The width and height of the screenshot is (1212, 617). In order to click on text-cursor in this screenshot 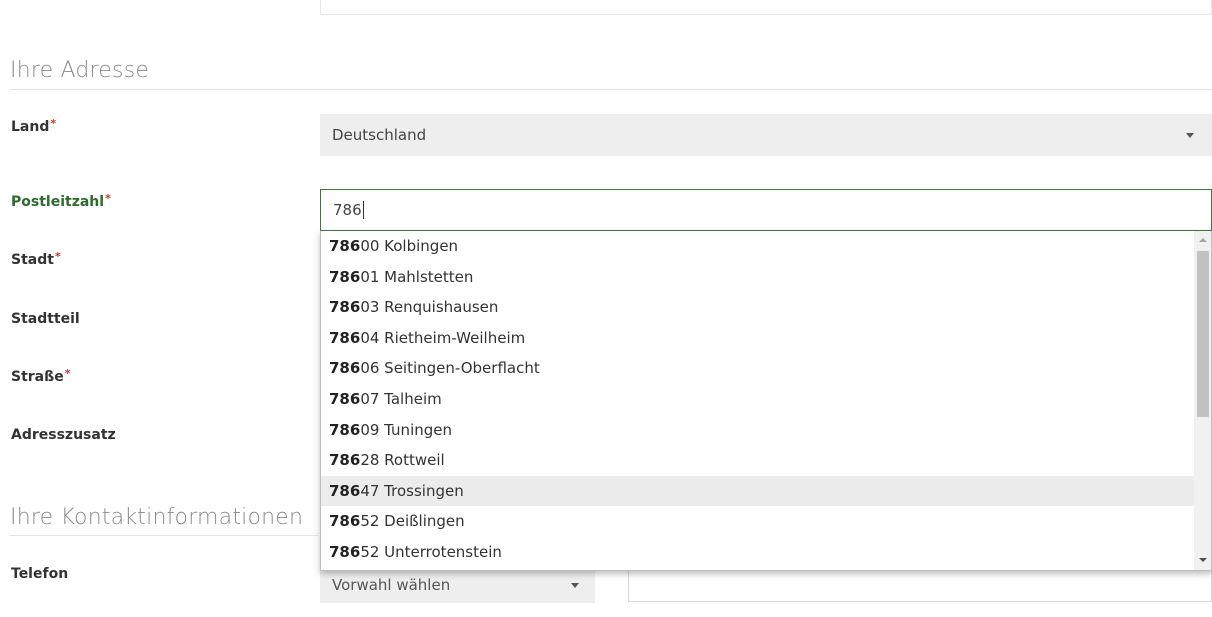, I will do `click(363, 210)`.